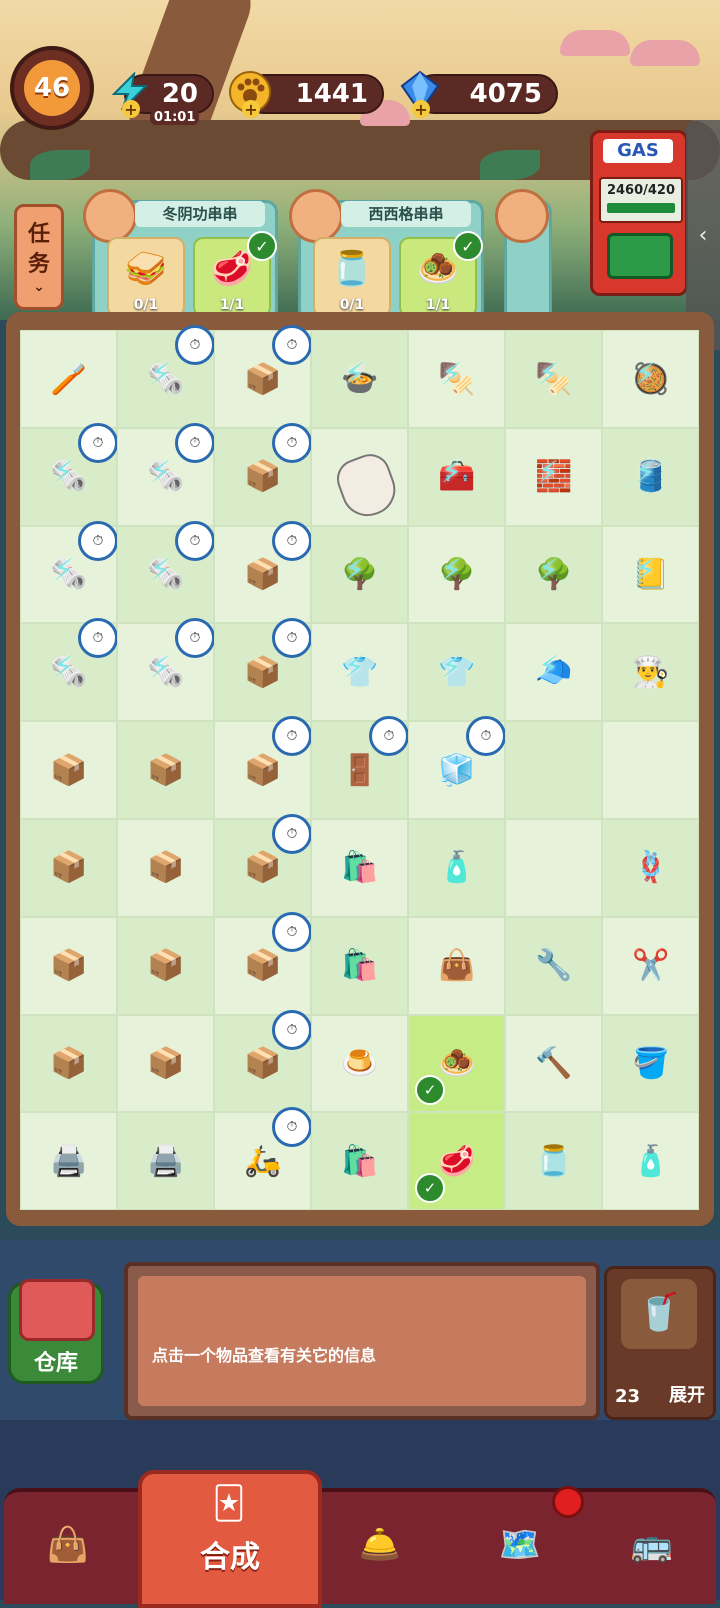  I want to click on inventory-bag: 🥤 23 展开, so click(660, 1343).